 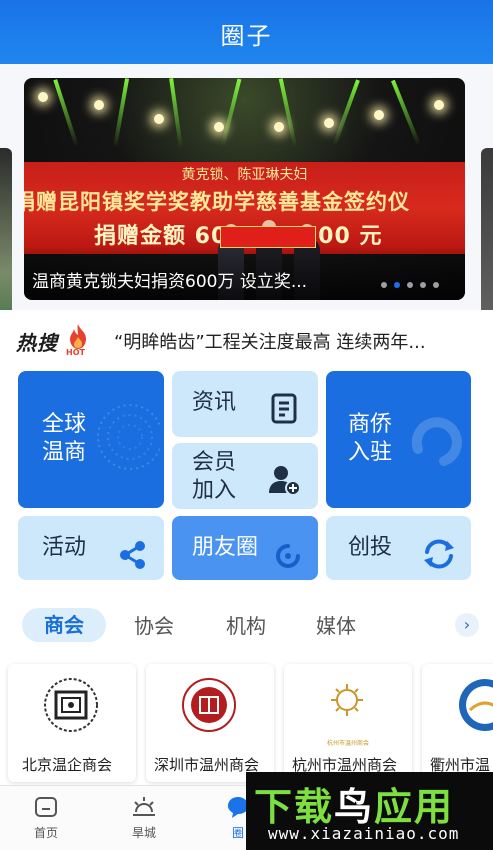 What do you see at coordinates (71, 705) in the screenshot?
I see `org-logo-beijing` at bounding box center [71, 705].